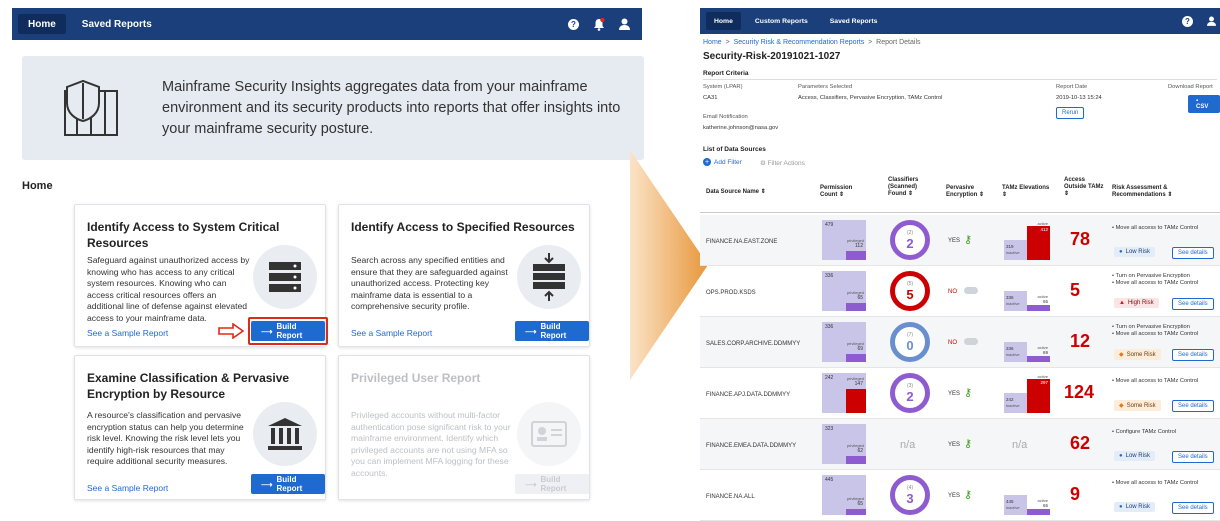  What do you see at coordinates (1045, 352) in the screenshot?
I see `tamz-active-count: 69` at bounding box center [1045, 352].